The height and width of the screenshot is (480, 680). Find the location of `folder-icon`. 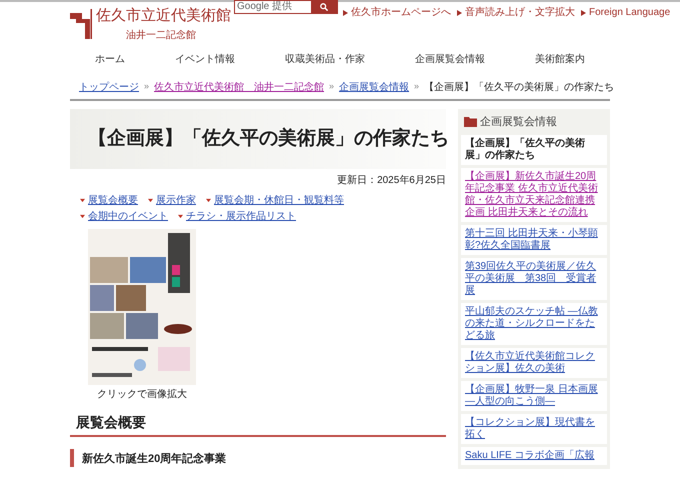

folder-icon is located at coordinates (470, 122).